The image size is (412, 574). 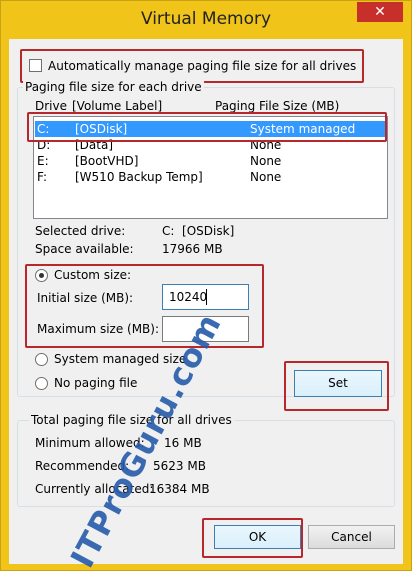 What do you see at coordinates (188, 297) in the screenshot?
I see `initial-size-value: 10240` at bounding box center [188, 297].